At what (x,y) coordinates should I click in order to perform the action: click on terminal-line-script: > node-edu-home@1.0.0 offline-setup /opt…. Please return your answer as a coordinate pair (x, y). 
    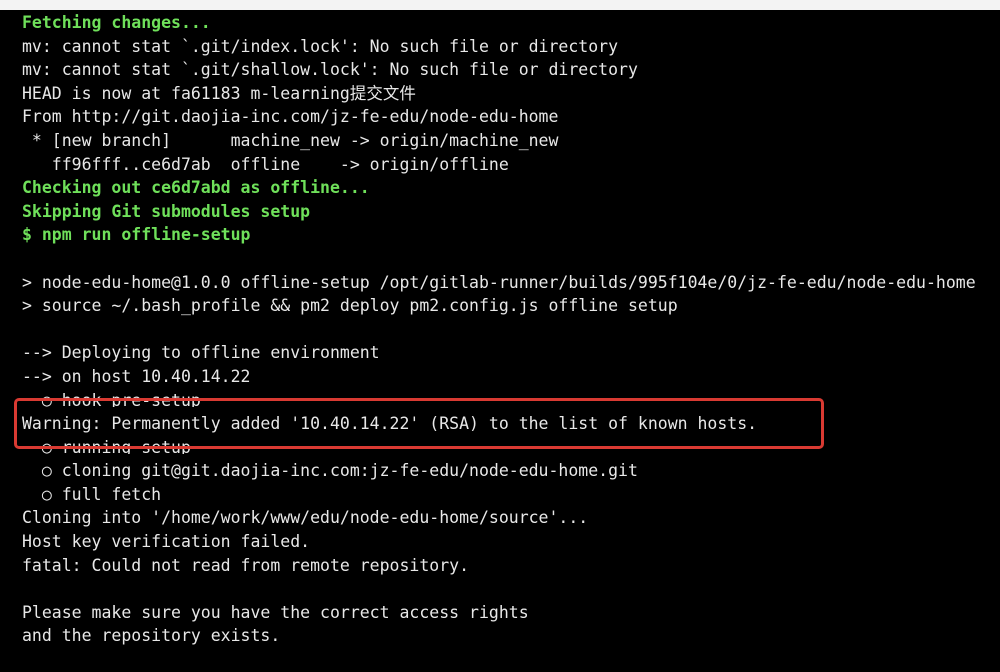
    Looking at the image, I should click on (499, 282).